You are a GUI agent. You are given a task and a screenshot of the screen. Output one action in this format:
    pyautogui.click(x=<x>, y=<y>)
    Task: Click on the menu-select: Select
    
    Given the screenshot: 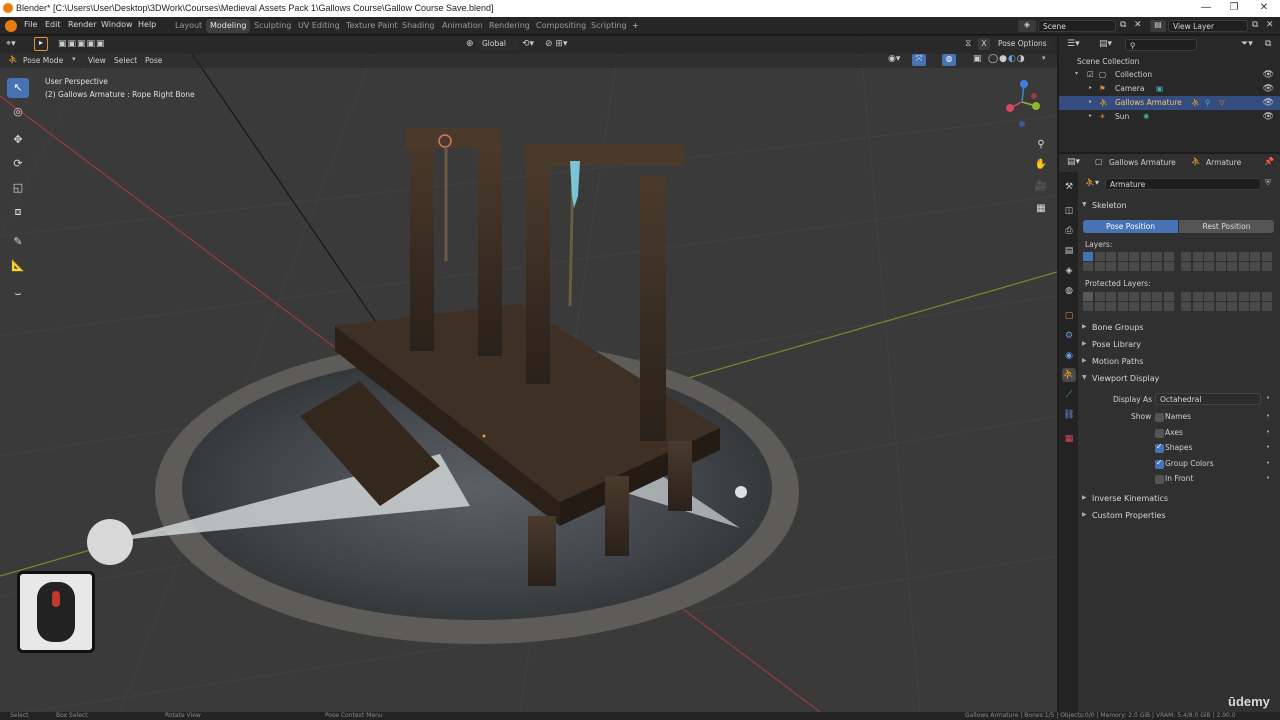 What is the action you would take?
    pyautogui.click(x=125, y=60)
    